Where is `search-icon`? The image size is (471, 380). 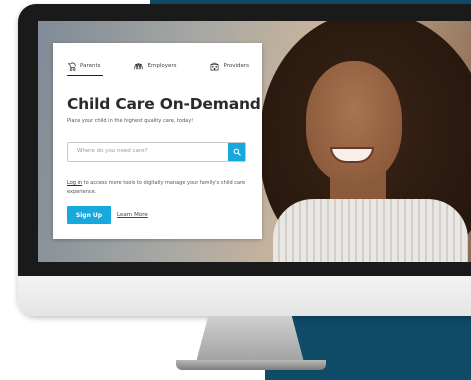 search-icon is located at coordinates (237, 152).